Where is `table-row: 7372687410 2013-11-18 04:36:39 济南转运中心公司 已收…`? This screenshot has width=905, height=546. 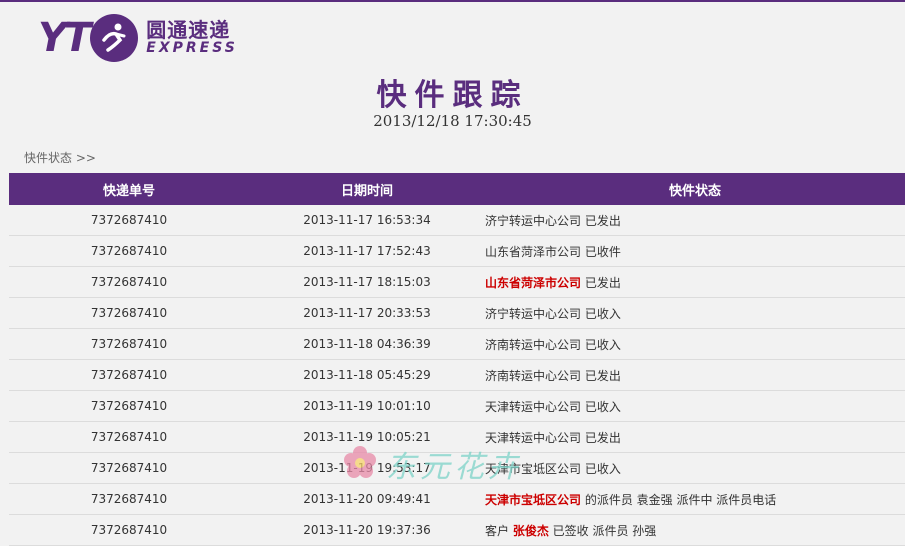 table-row: 7372687410 2013-11-18 04:36:39 济南转运中心公司 已收… is located at coordinates (457, 344).